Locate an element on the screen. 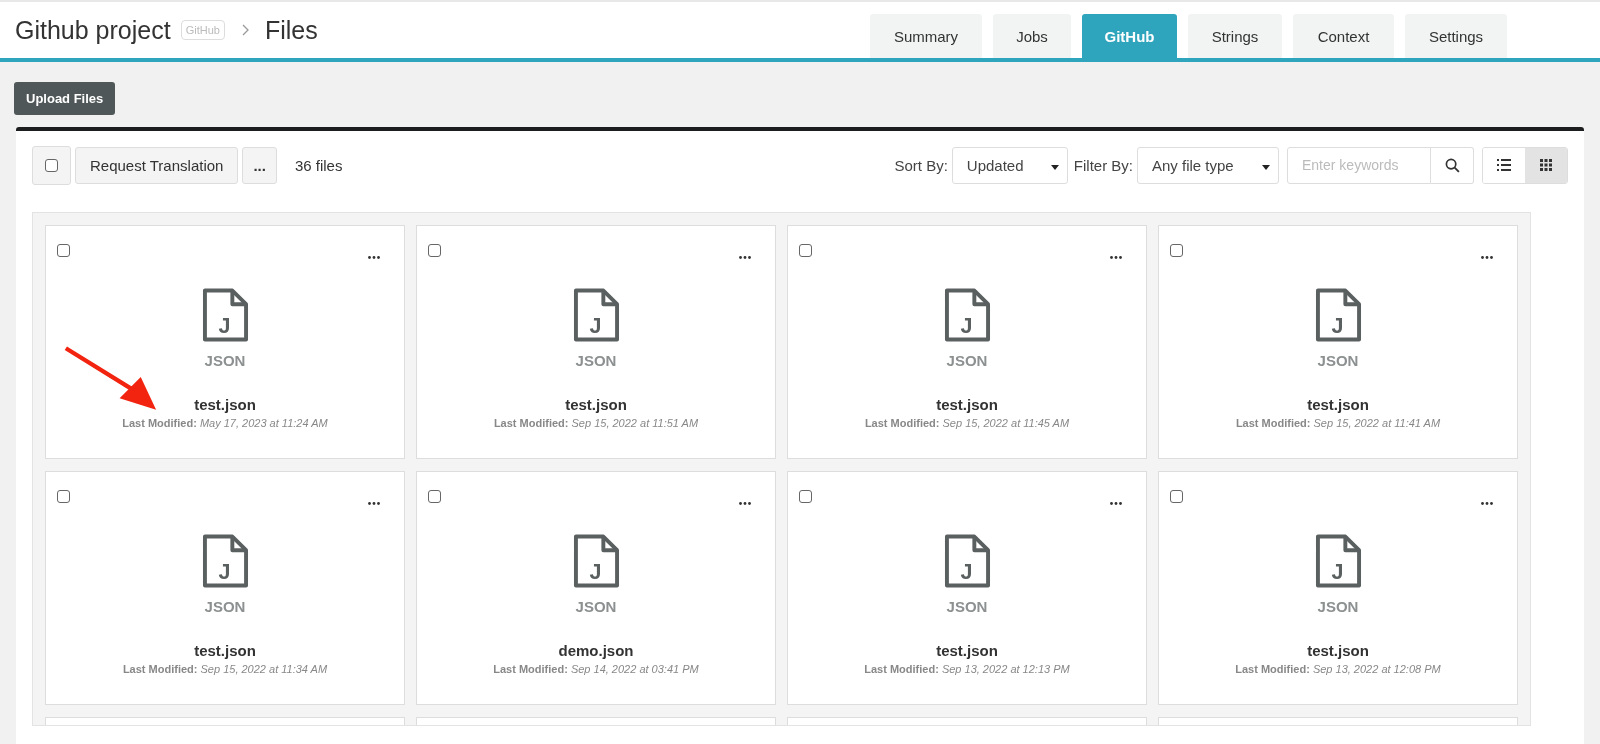 Image resolution: width=1600 pixels, height=744 pixels. select-all-checkbox is located at coordinates (51, 165).